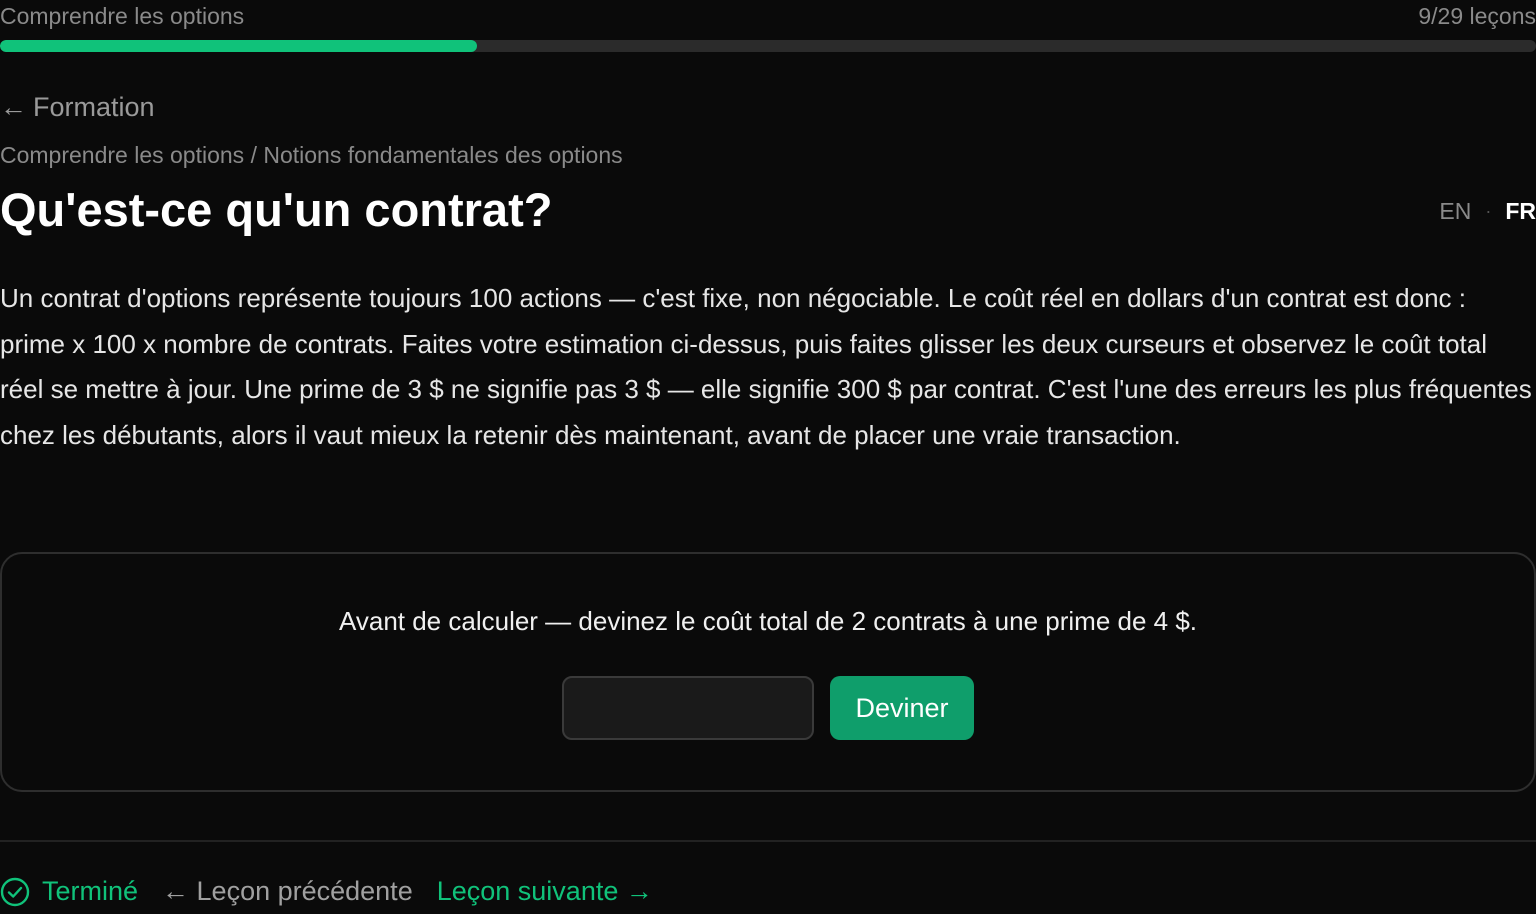  Describe the element at coordinates (1455, 211) in the screenshot. I see `language-en-option: EN` at that location.